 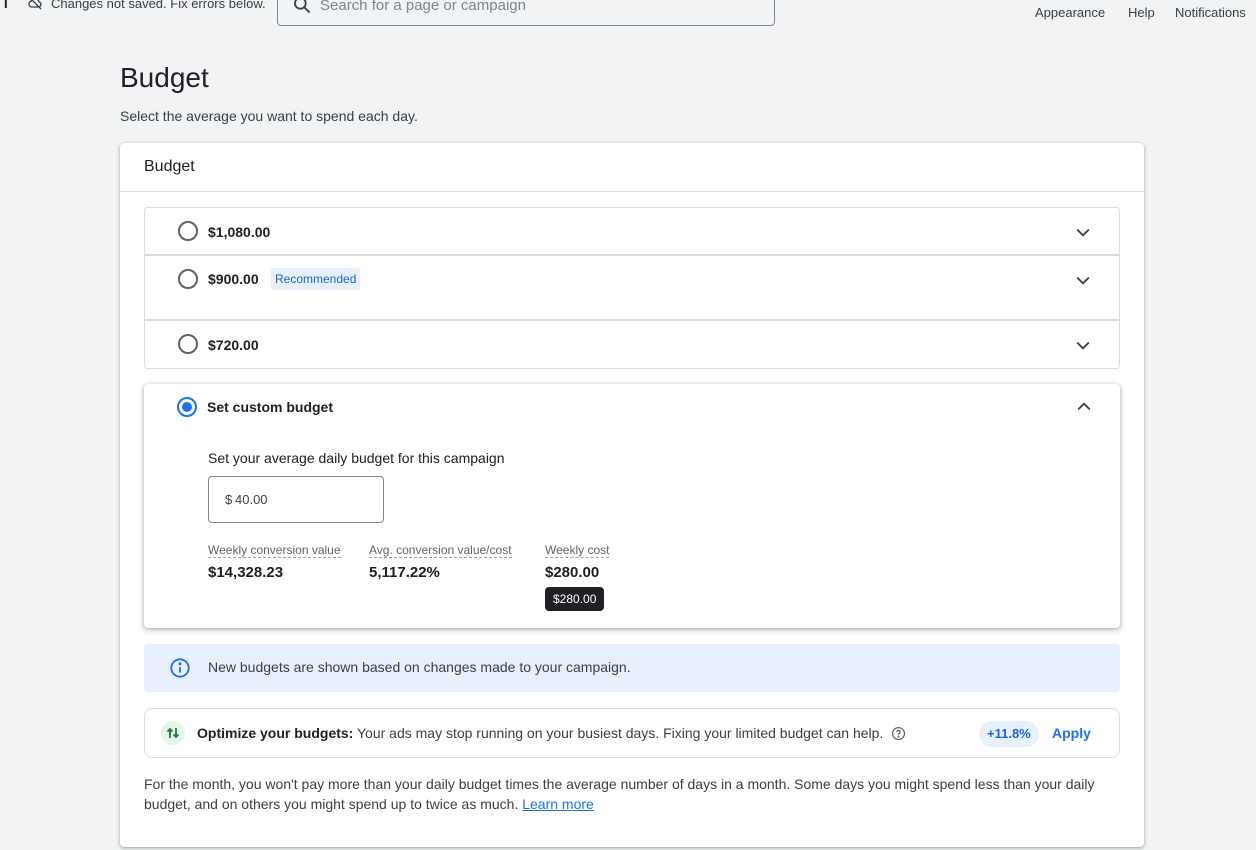 I want to click on budget-option-label: $900.00, so click(x=233, y=279).